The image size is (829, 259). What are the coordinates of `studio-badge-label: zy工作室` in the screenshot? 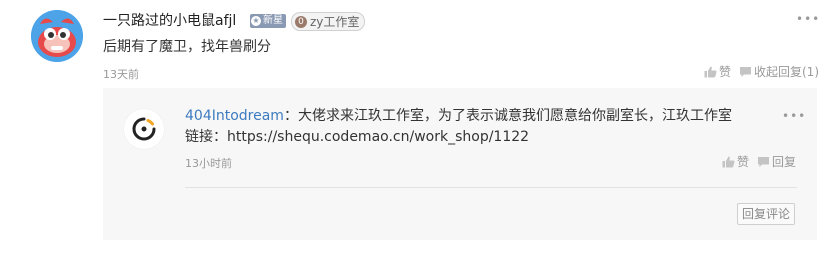 It's located at (335, 22).